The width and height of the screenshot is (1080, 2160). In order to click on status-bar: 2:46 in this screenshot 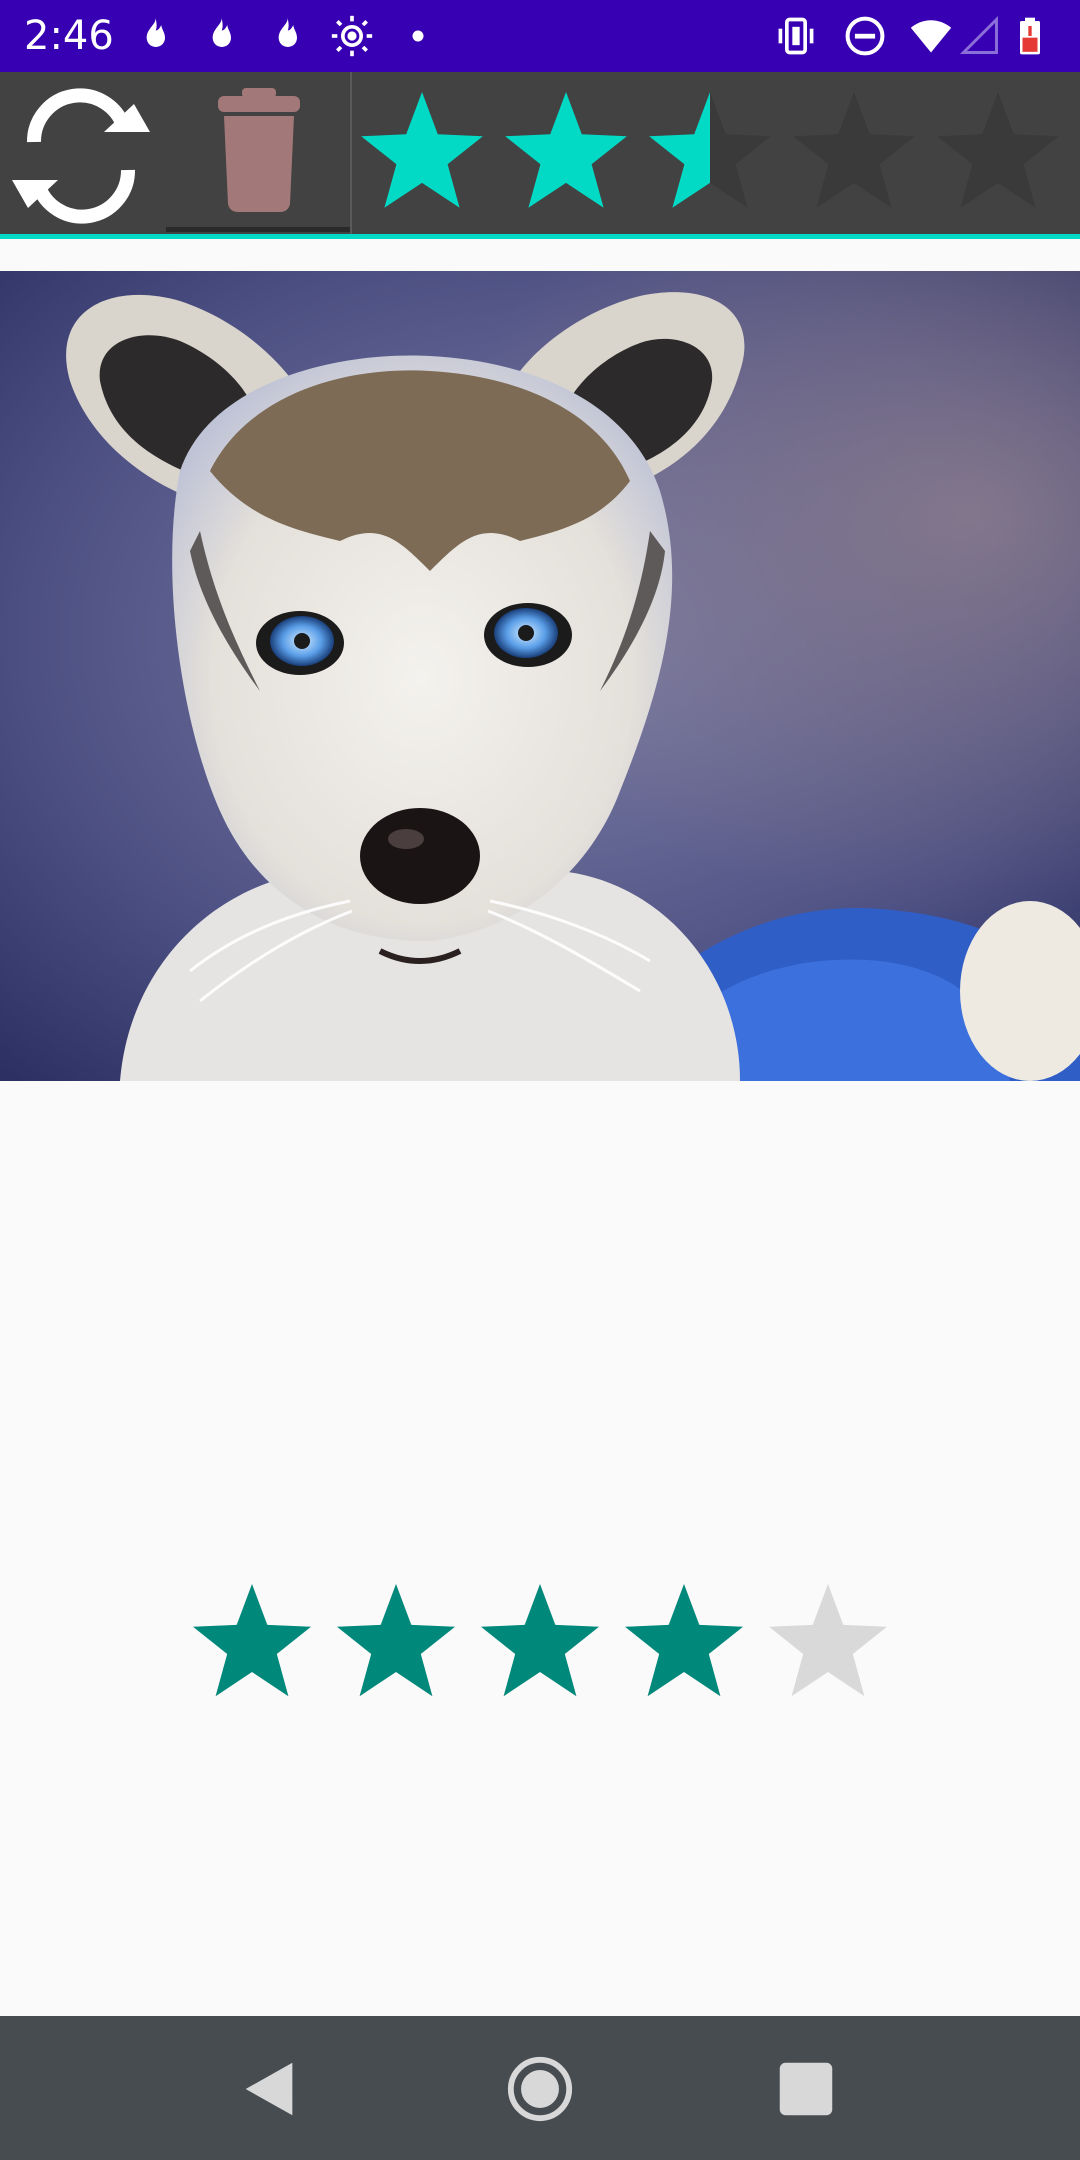, I will do `click(540, 36)`.